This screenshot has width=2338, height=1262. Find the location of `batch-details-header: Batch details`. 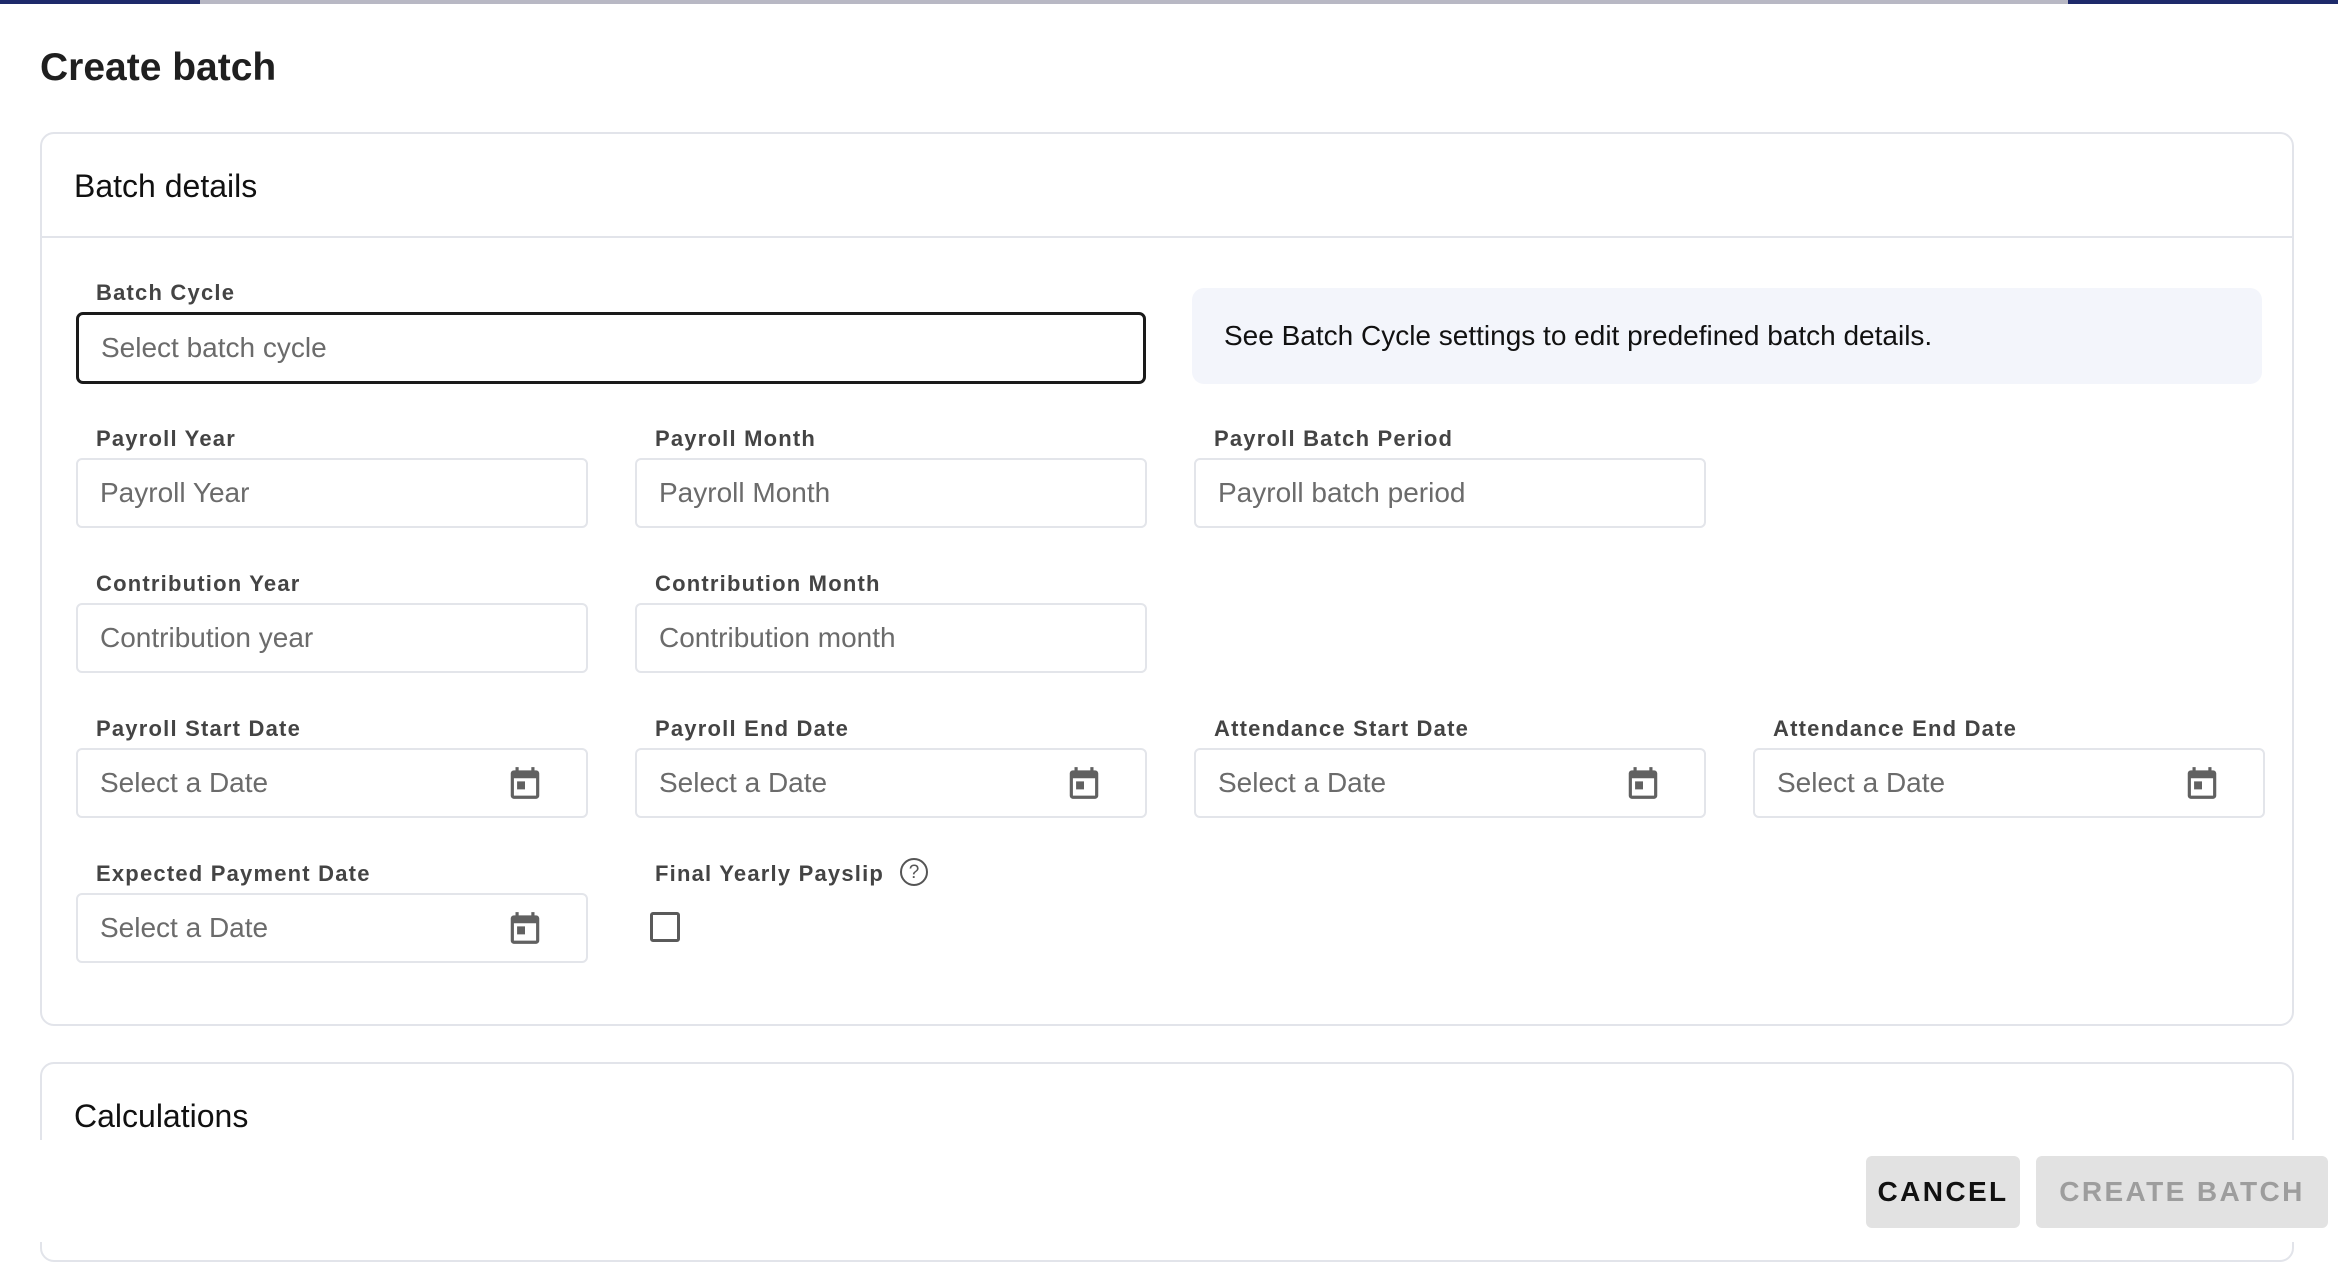

batch-details-header: Batch details is located at coordinates (1167, 186).